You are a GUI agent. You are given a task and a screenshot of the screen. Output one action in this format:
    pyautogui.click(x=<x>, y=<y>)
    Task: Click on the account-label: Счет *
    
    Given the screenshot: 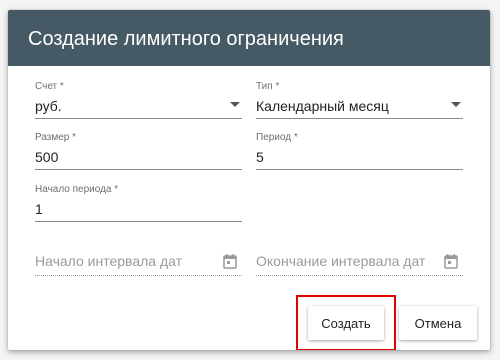 What is the action you would take?
    pyautogui.click(x=49, y=86)
    